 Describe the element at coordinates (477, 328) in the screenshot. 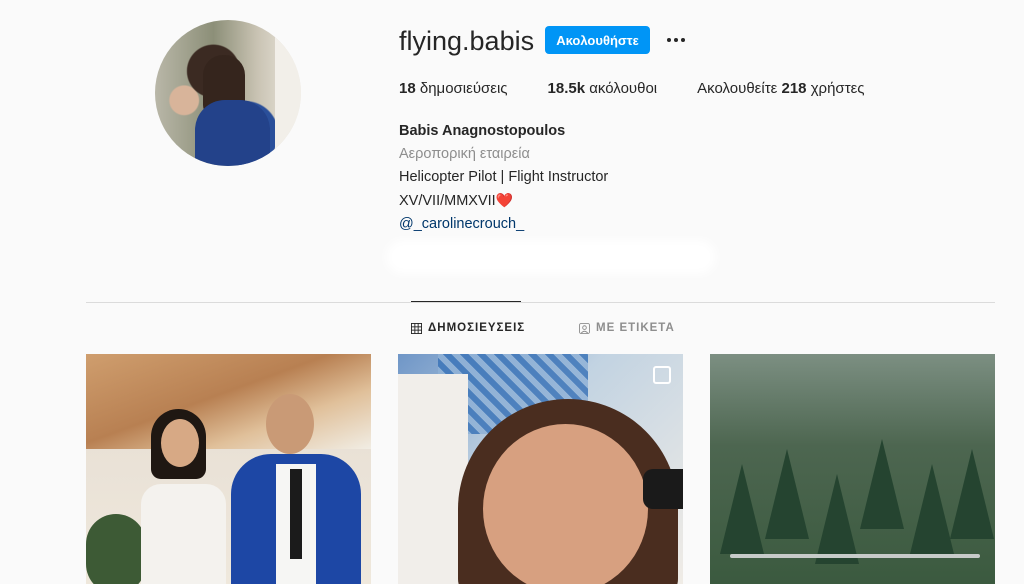

I see `tab-posts-label: ΔΗΜΟΣΙΕΥΣΕΙΣ` at that location.